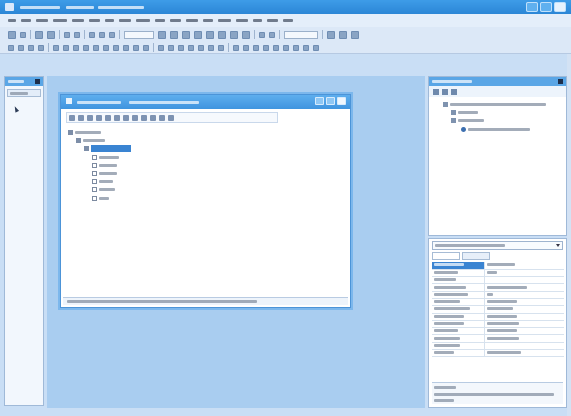 This screenshot has width=571, height=416. I want to click on properties-icon, so click(445, 91).